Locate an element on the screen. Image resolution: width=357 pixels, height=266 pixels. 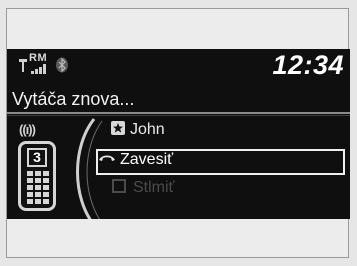
menu-item-label: Zavesiť is located at coordinates (147, 159).